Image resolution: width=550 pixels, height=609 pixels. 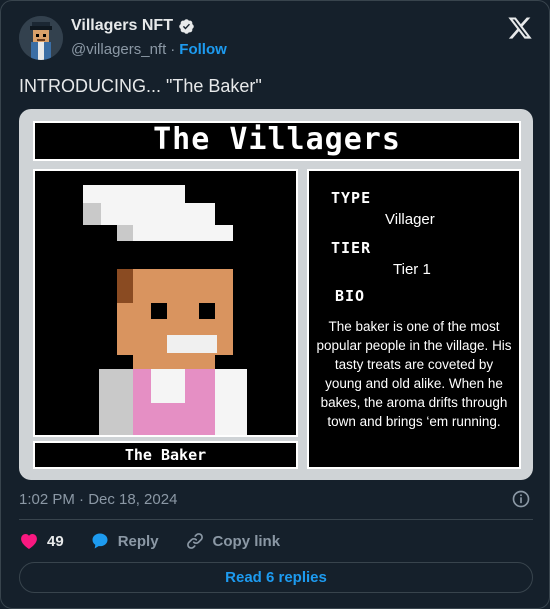 What do you see at coordinates (276, 519) in the screenshot?
I see `divider` at bounding box center [276, 519].